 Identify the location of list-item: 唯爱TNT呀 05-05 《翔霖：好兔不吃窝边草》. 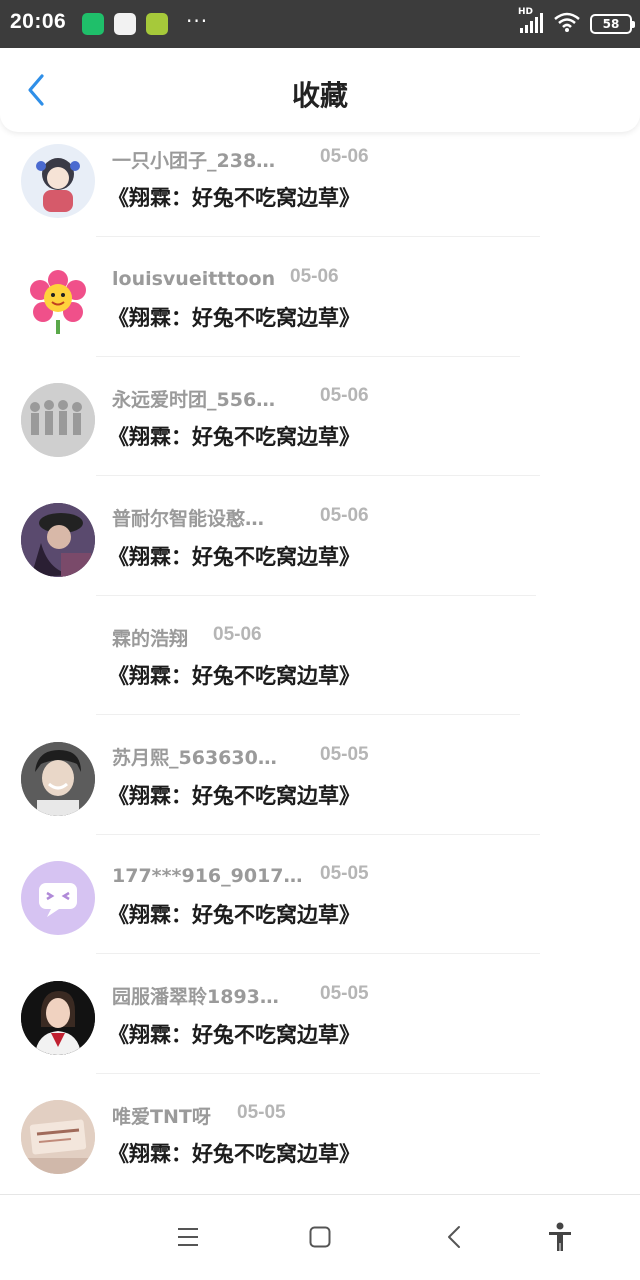
(320, 1148).